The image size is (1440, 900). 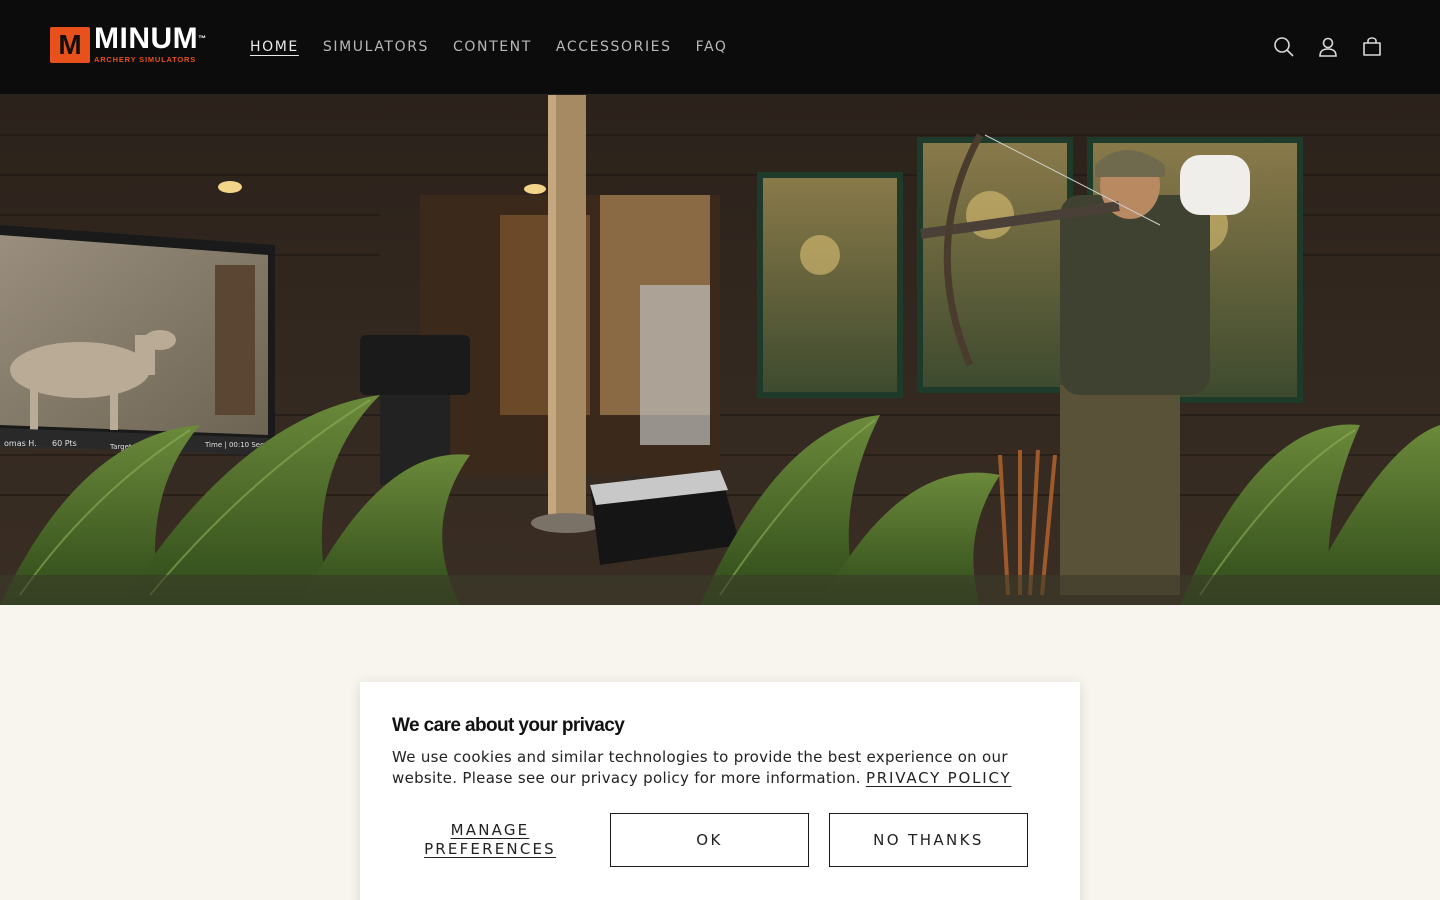 I want to click on header-actions, so click(x=1328, y=47).